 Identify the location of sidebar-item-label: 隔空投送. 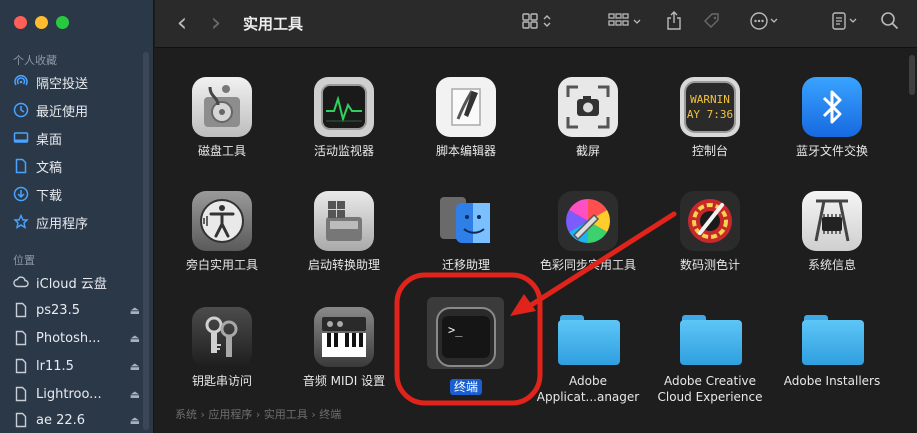
(62, 84).